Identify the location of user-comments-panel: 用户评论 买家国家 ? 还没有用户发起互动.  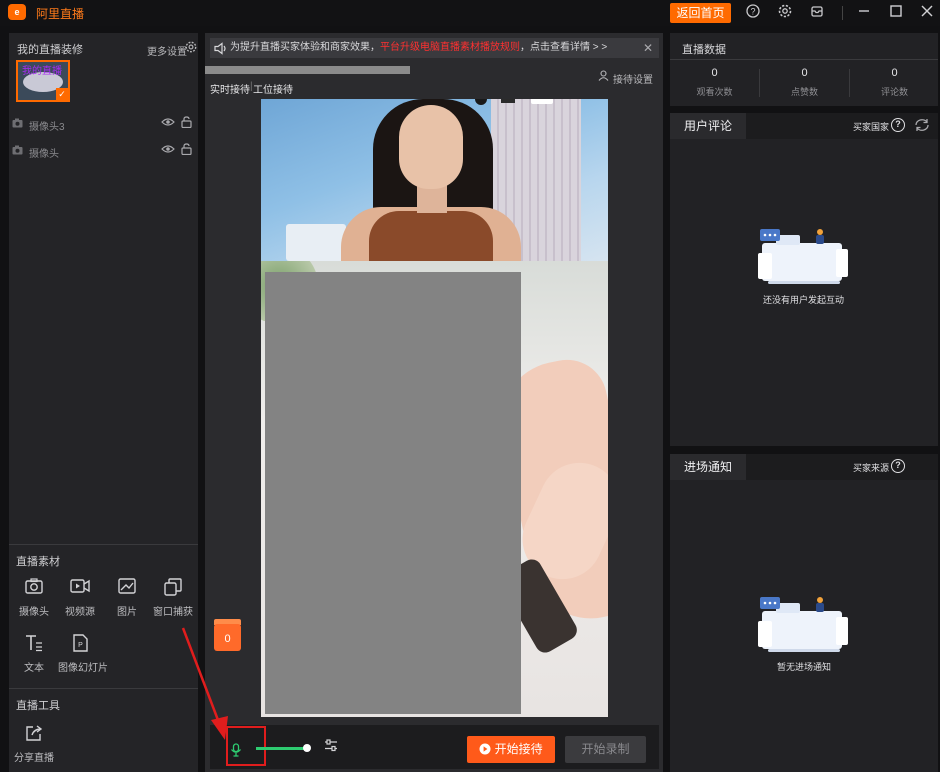
(804, 279).